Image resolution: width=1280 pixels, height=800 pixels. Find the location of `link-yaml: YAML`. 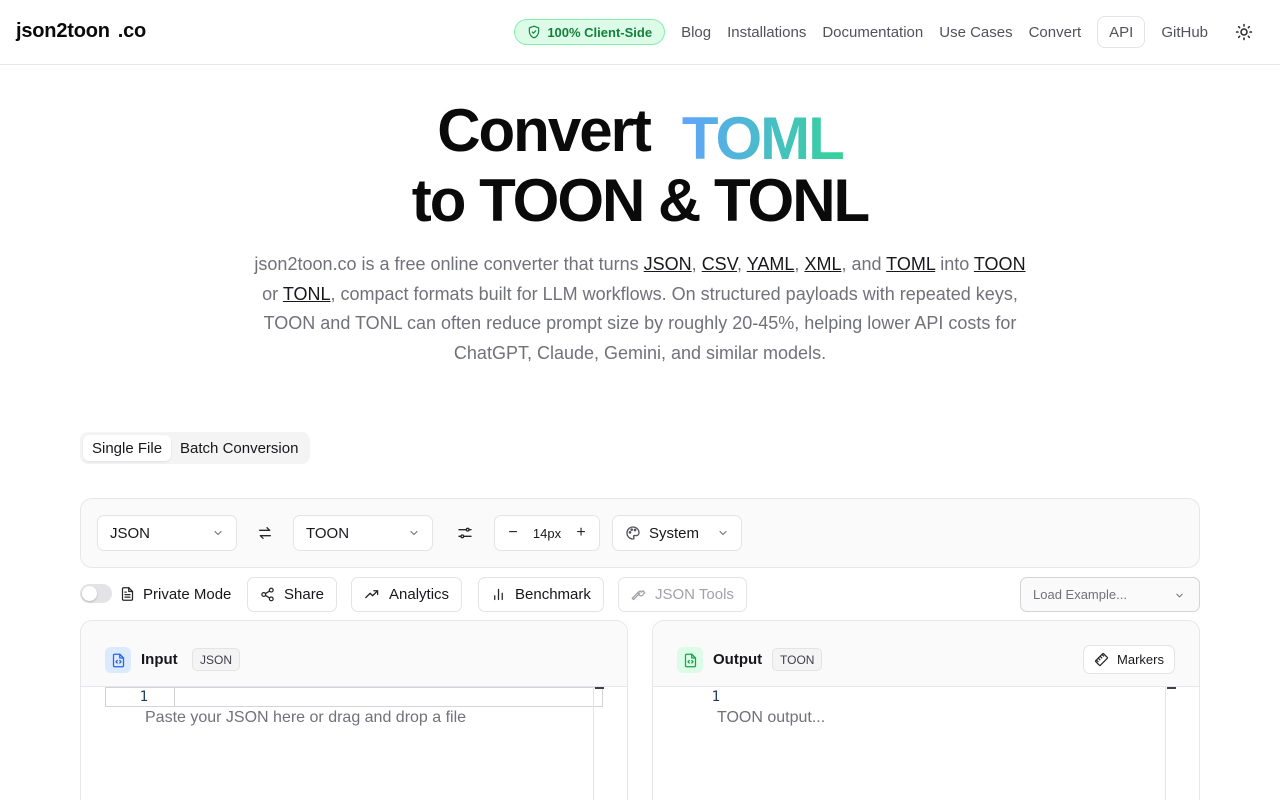

link-yaml: YAML is located at coordinates (771, 264).